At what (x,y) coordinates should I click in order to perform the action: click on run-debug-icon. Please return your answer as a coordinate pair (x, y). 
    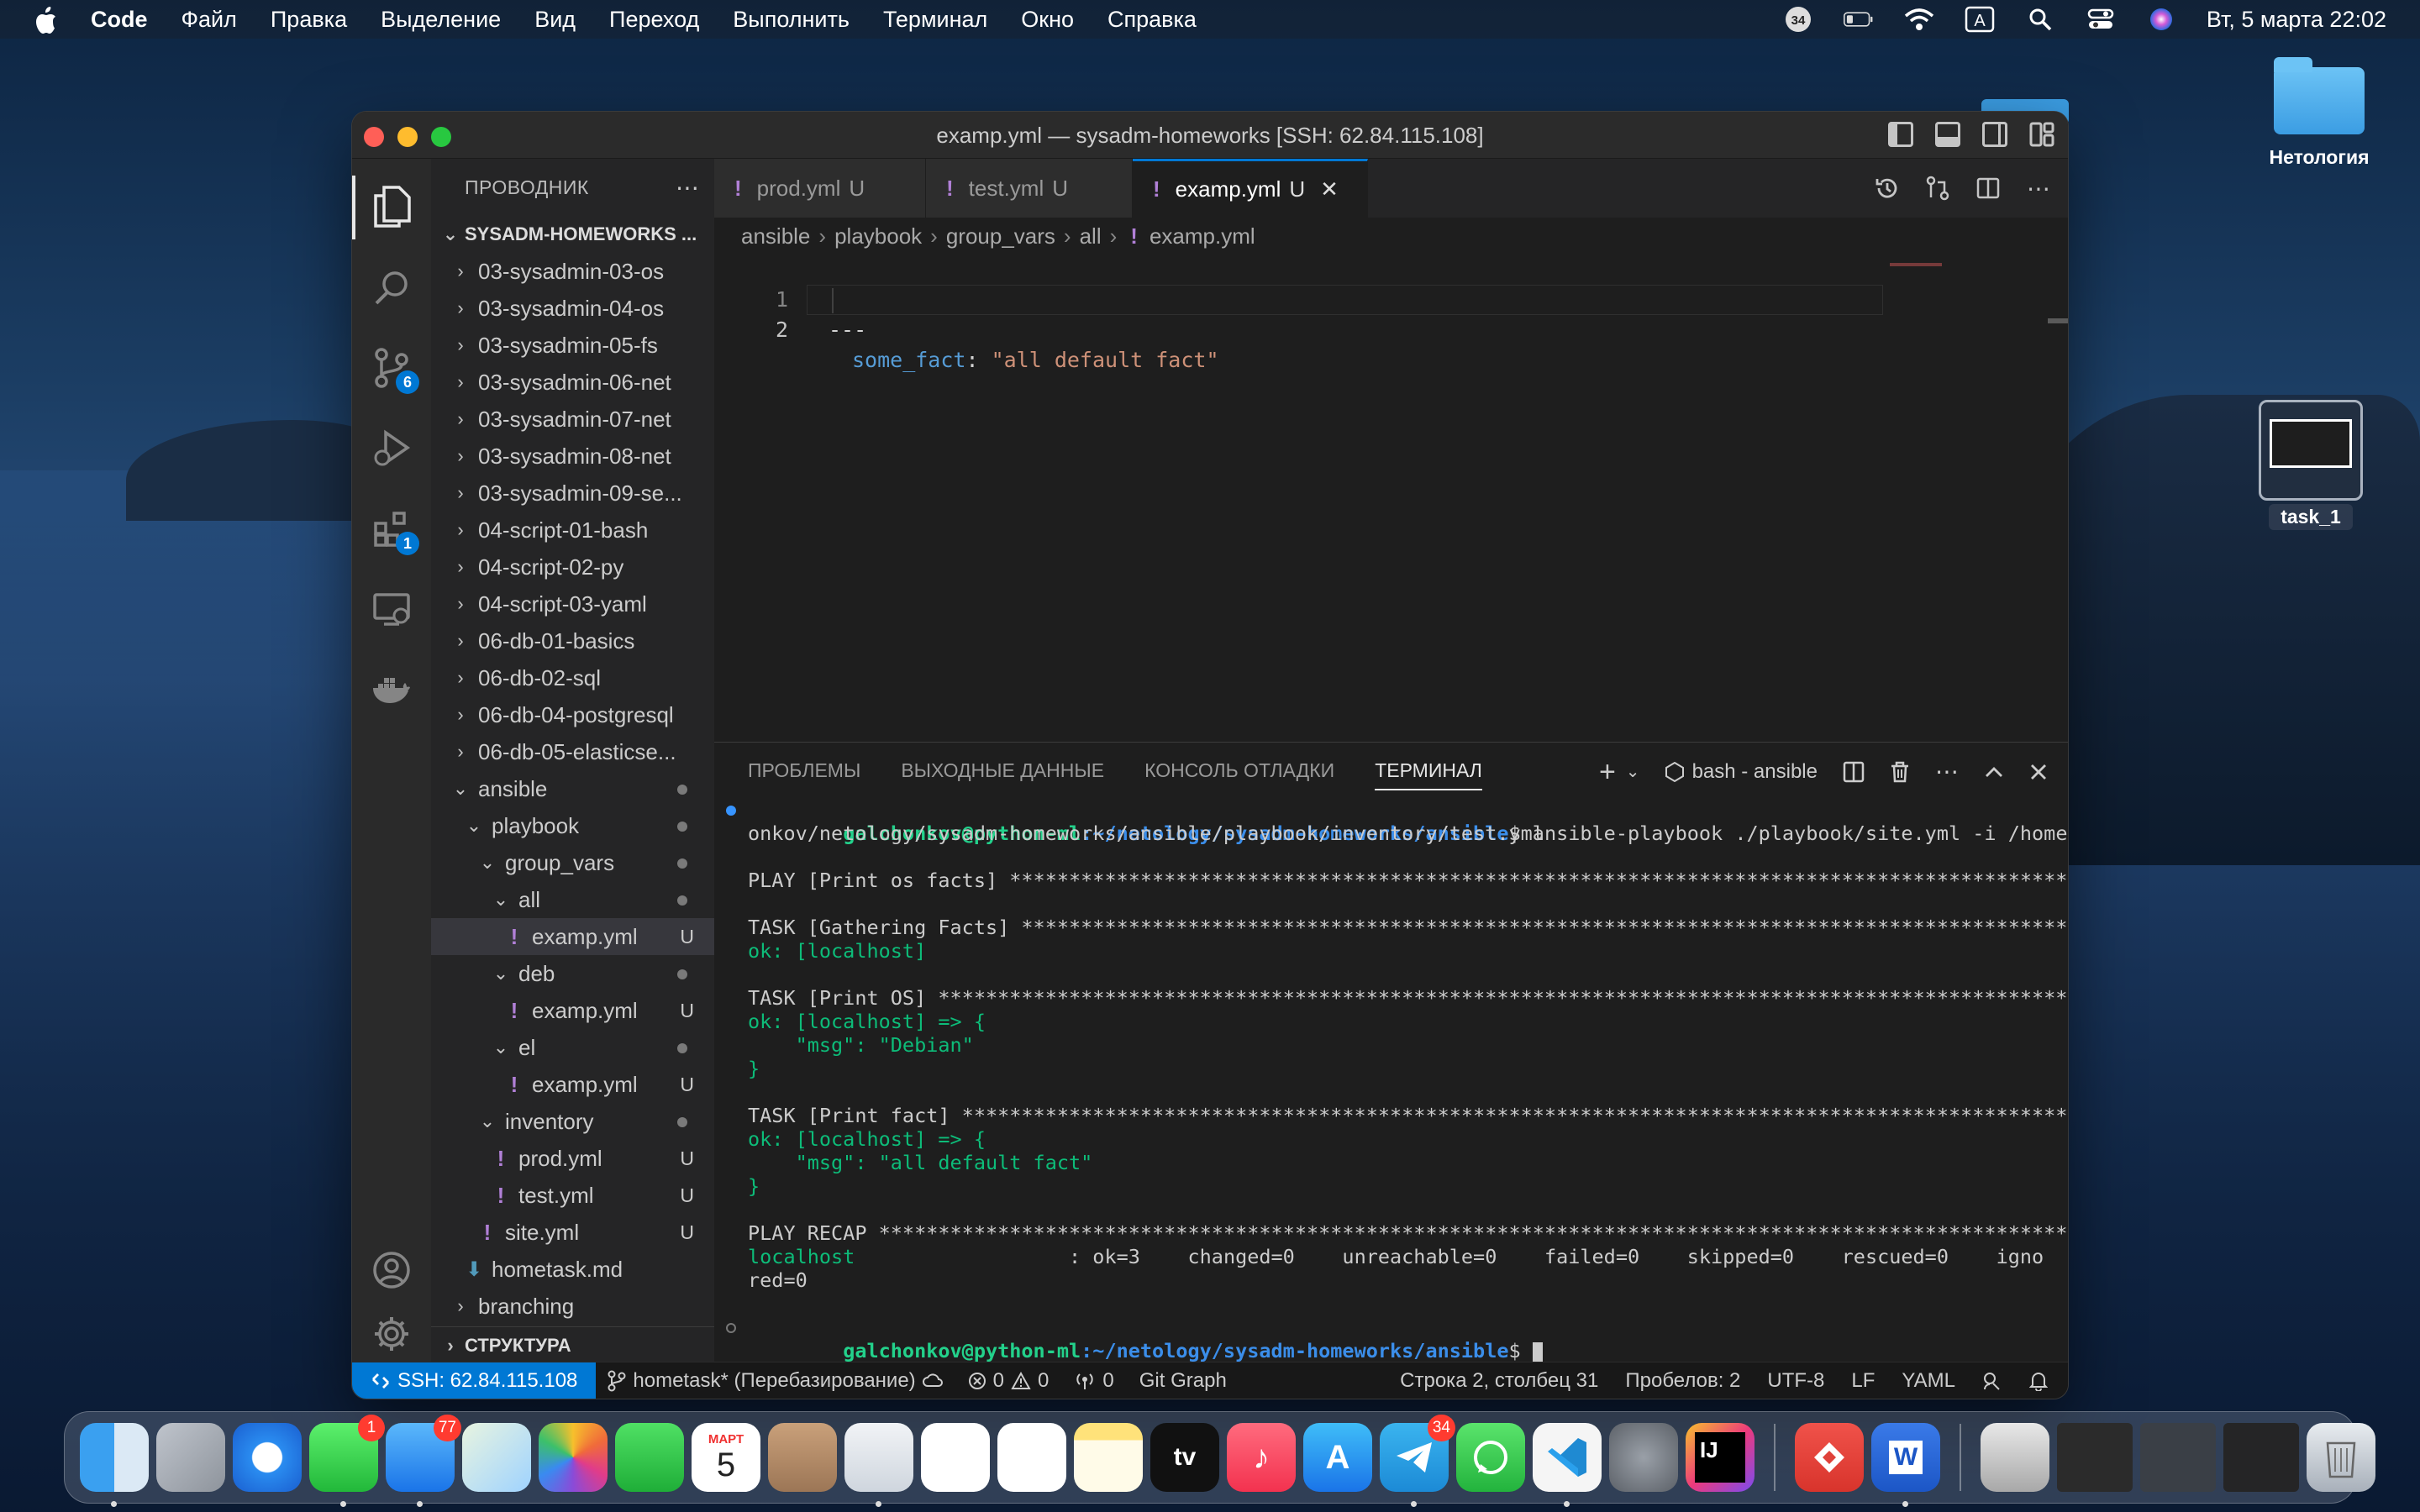
    Looking at the image, I should click on (392, 449).